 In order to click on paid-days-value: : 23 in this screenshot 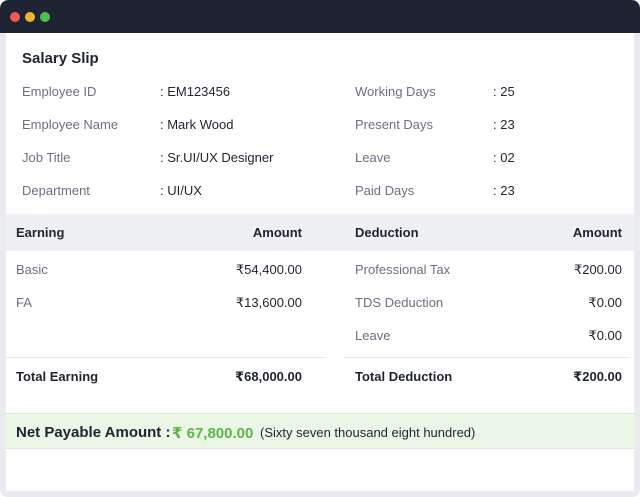, I will do `click(504, 190)`.